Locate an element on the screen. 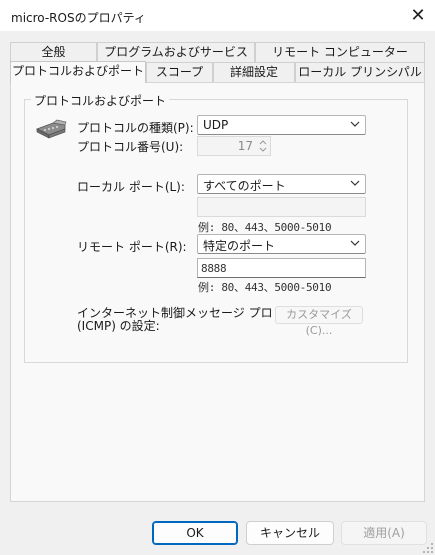 The height and width of the screenshot is (555, 435). tab-label: 全般 is located at coordinates (53, 52).